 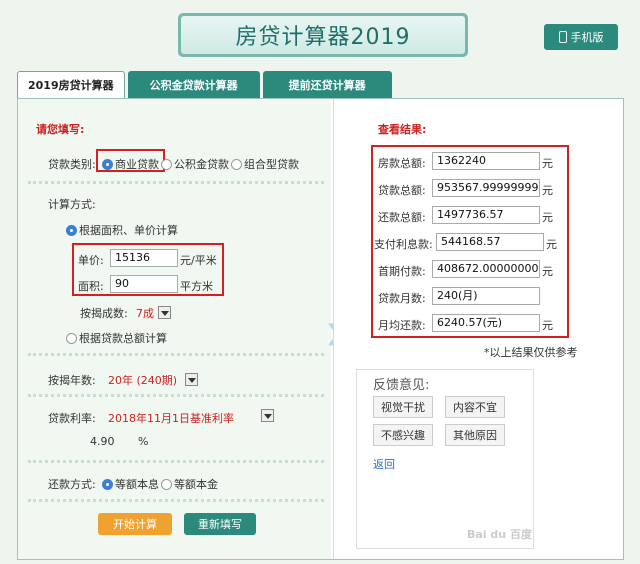 I want to click on result-repay-total: 1497736.57, so click(x=486, y=215).